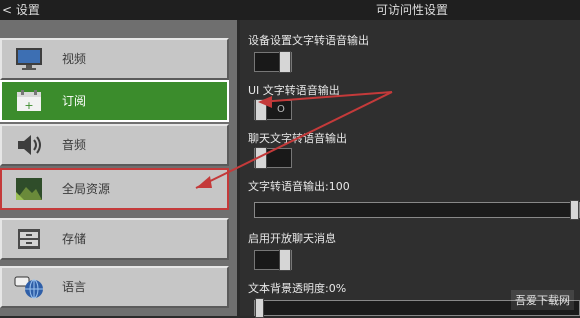 The width and height of the screenshot is (580, 318). I want to click on back-label: 设置, so click(27, 10).